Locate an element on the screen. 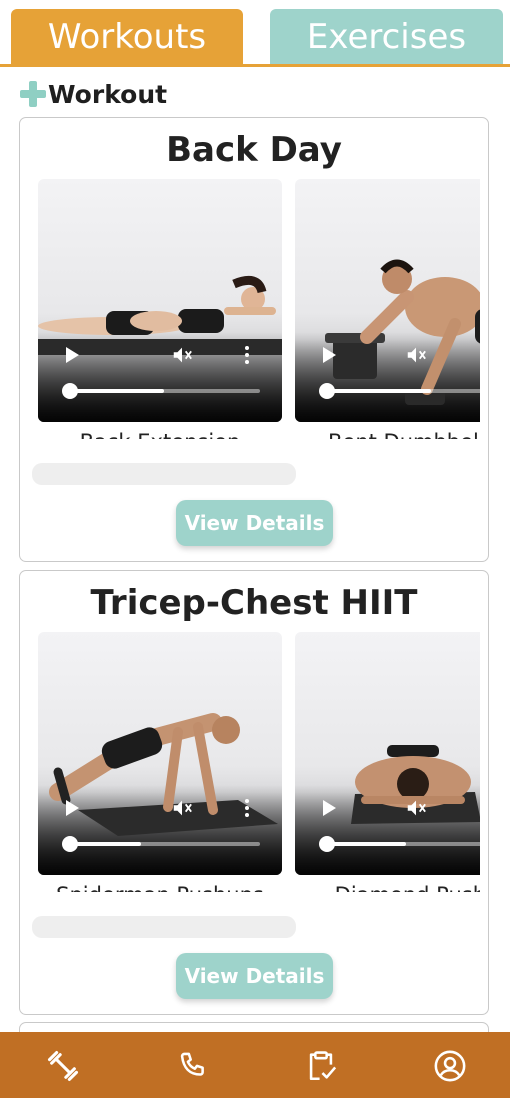  exercise-item: Diamond Pushu is located at coordinates (387, 762).